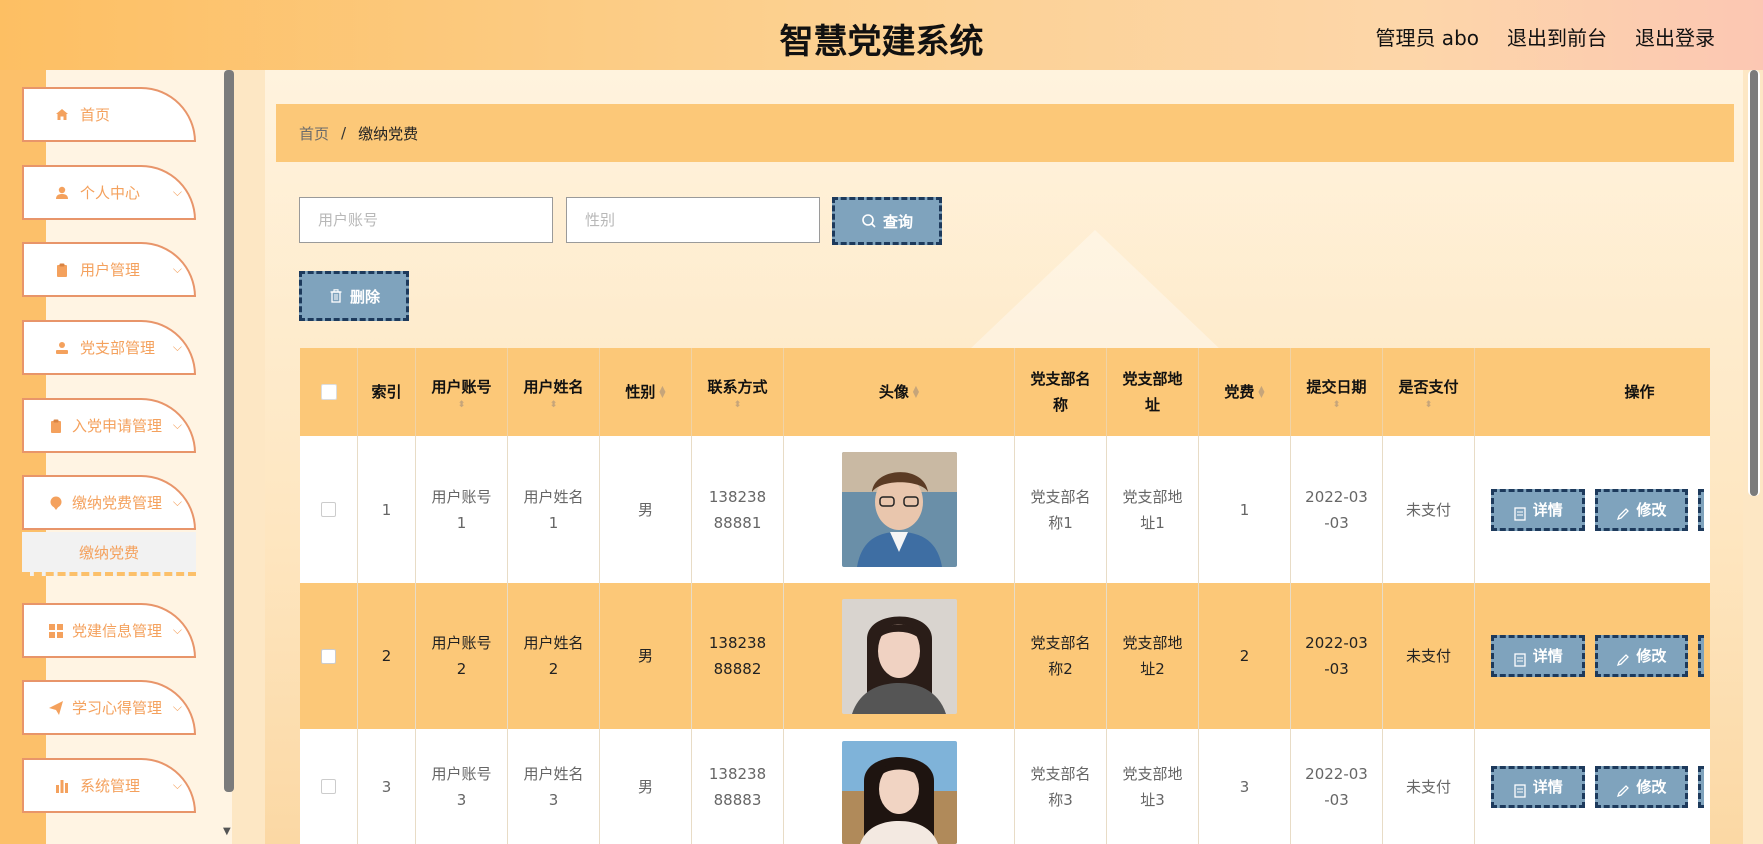 The image size is (1763, 844). I want to click on sidebar-item-label: 用户管理, so click(110, 270).